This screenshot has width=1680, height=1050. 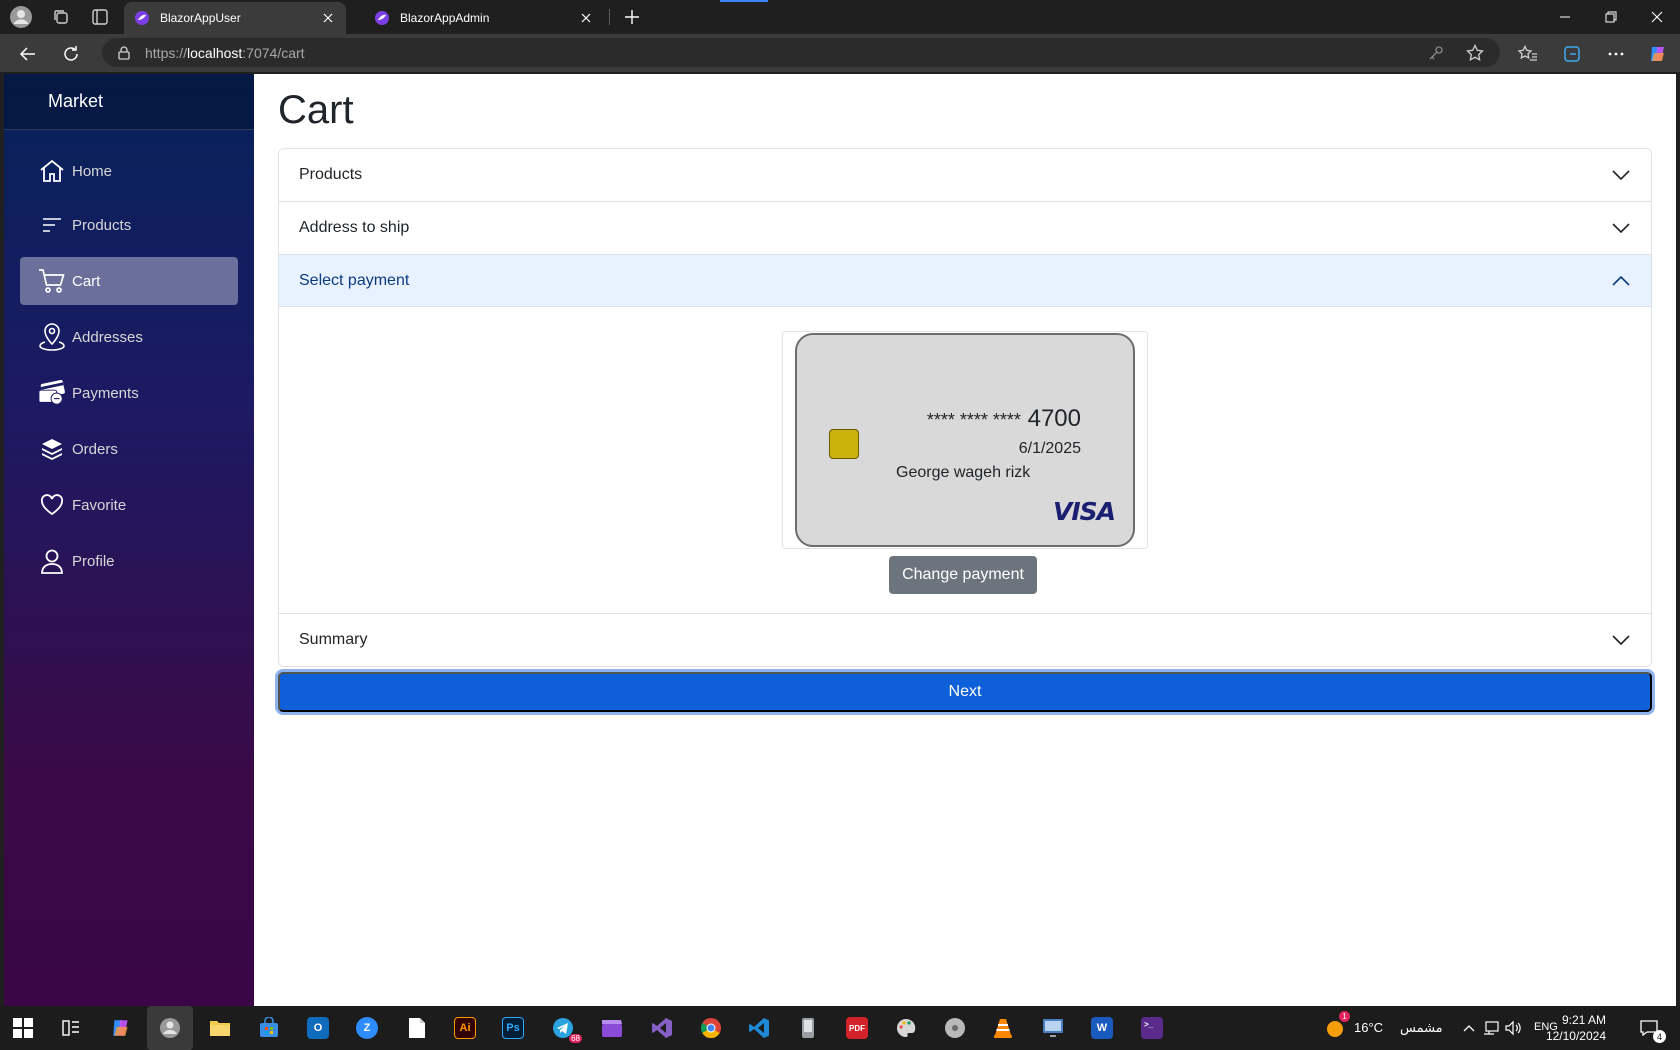 I want to click on blazor-logo-icon, so click(x=382, y=18).